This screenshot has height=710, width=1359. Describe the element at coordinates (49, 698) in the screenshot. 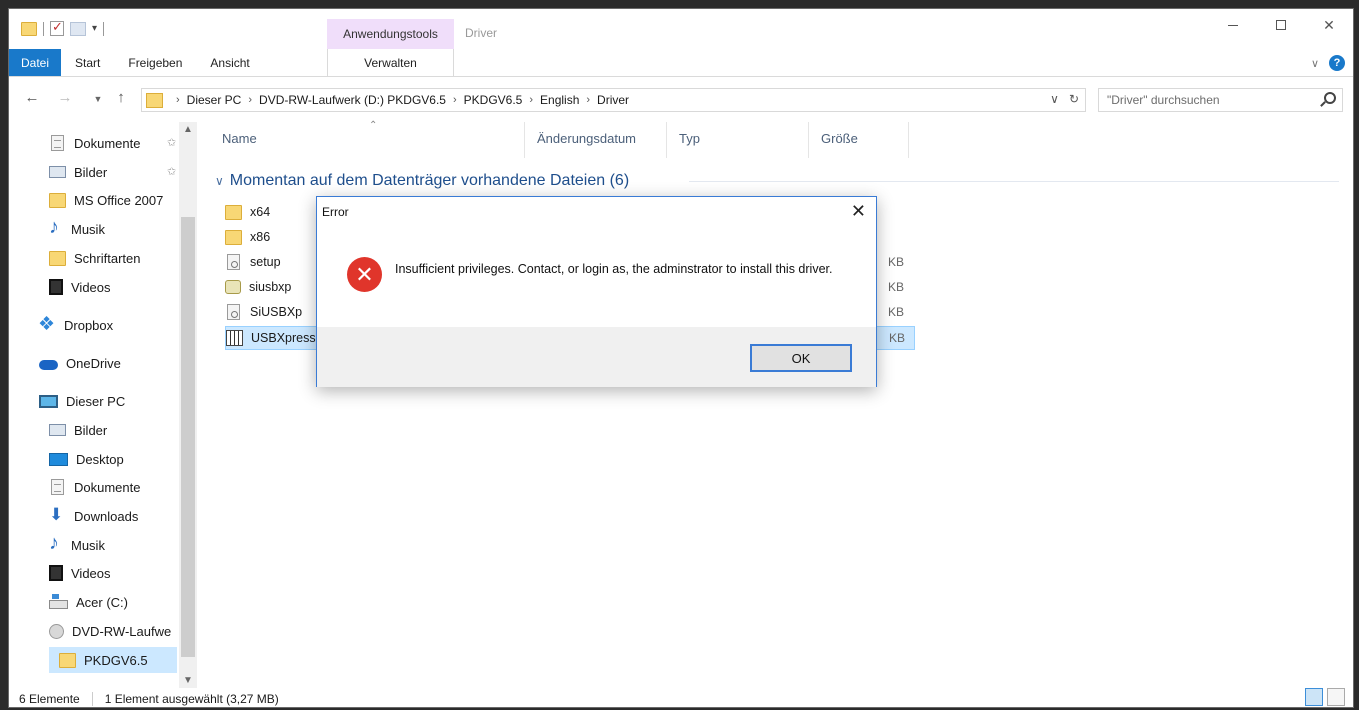

I see `item-count: 6 Elemente` at that location.